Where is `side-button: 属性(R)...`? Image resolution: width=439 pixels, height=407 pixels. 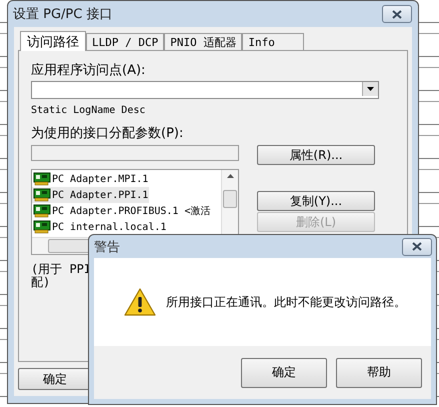
side-button: 属性(R)... is located at coordinates (316, 155).